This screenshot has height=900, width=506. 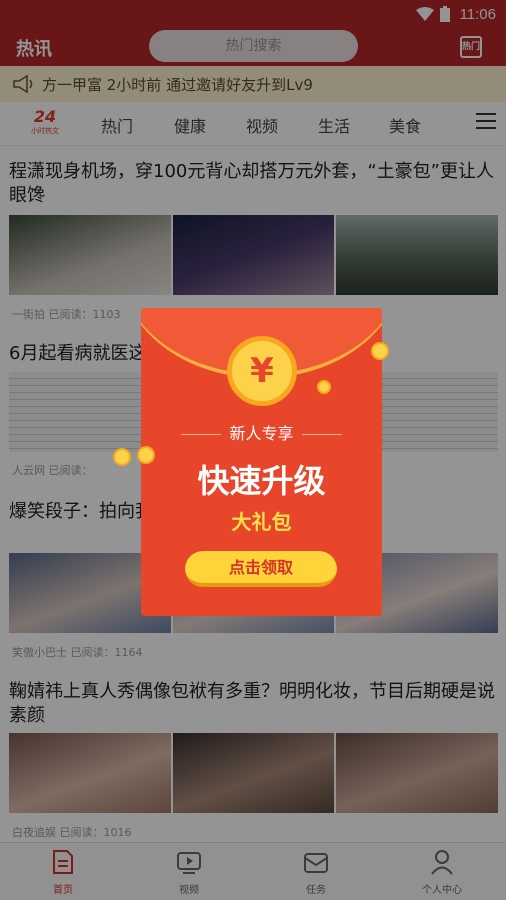 What do you see at coordinates (261, 569) in the screenshot?
I see `claim-button: 点击领取` at bounding box center [261, 569].